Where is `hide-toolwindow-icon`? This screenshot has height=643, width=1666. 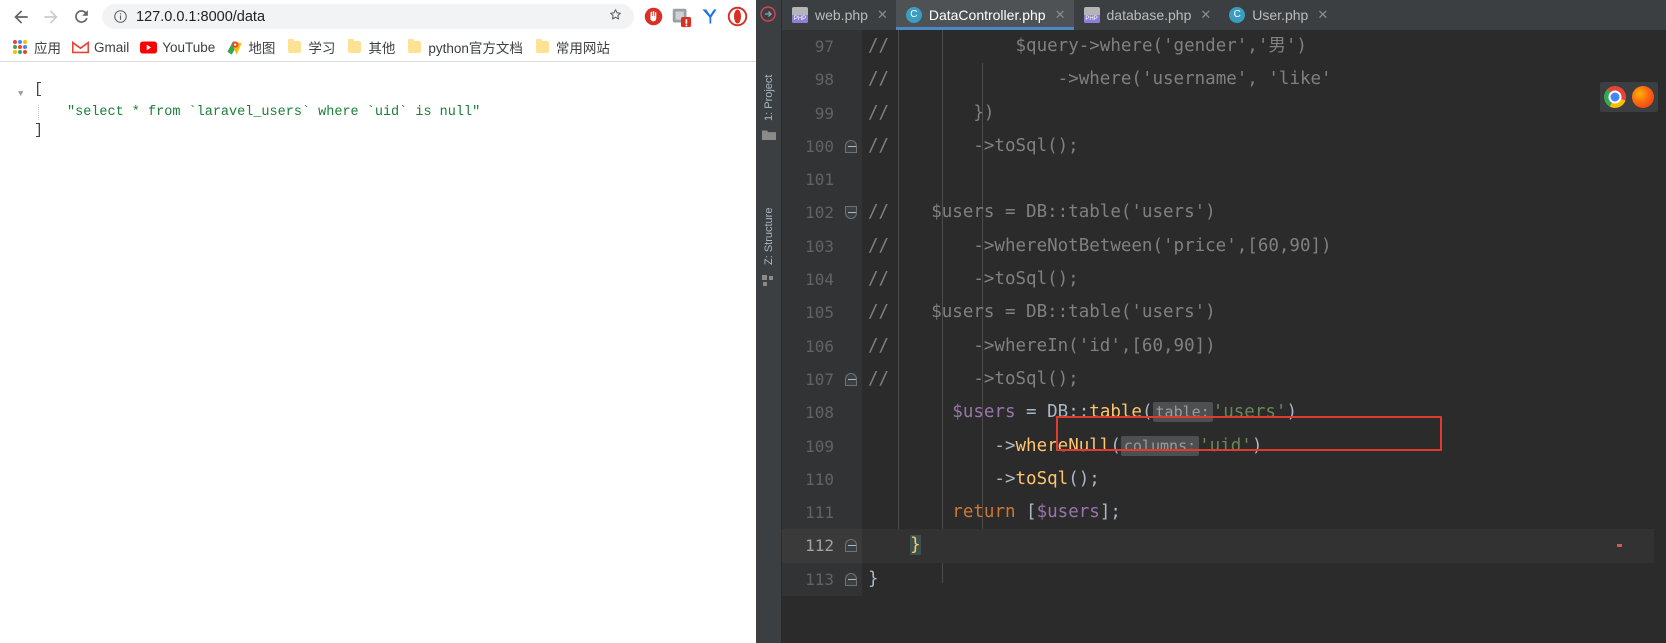 hide-toolwindow-icon is located at coordinates (768, 14).